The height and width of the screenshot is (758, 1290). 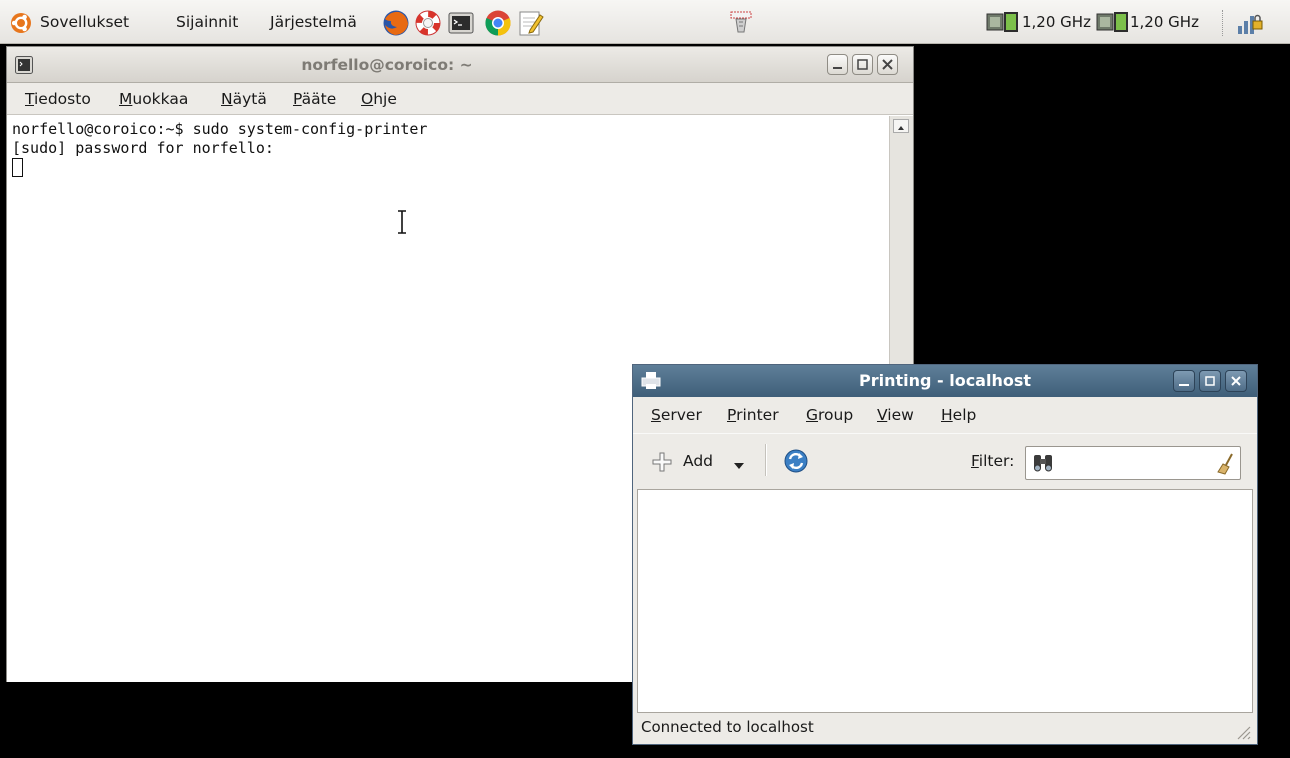 I want to click on add-icon, so click(x=662, y=462).